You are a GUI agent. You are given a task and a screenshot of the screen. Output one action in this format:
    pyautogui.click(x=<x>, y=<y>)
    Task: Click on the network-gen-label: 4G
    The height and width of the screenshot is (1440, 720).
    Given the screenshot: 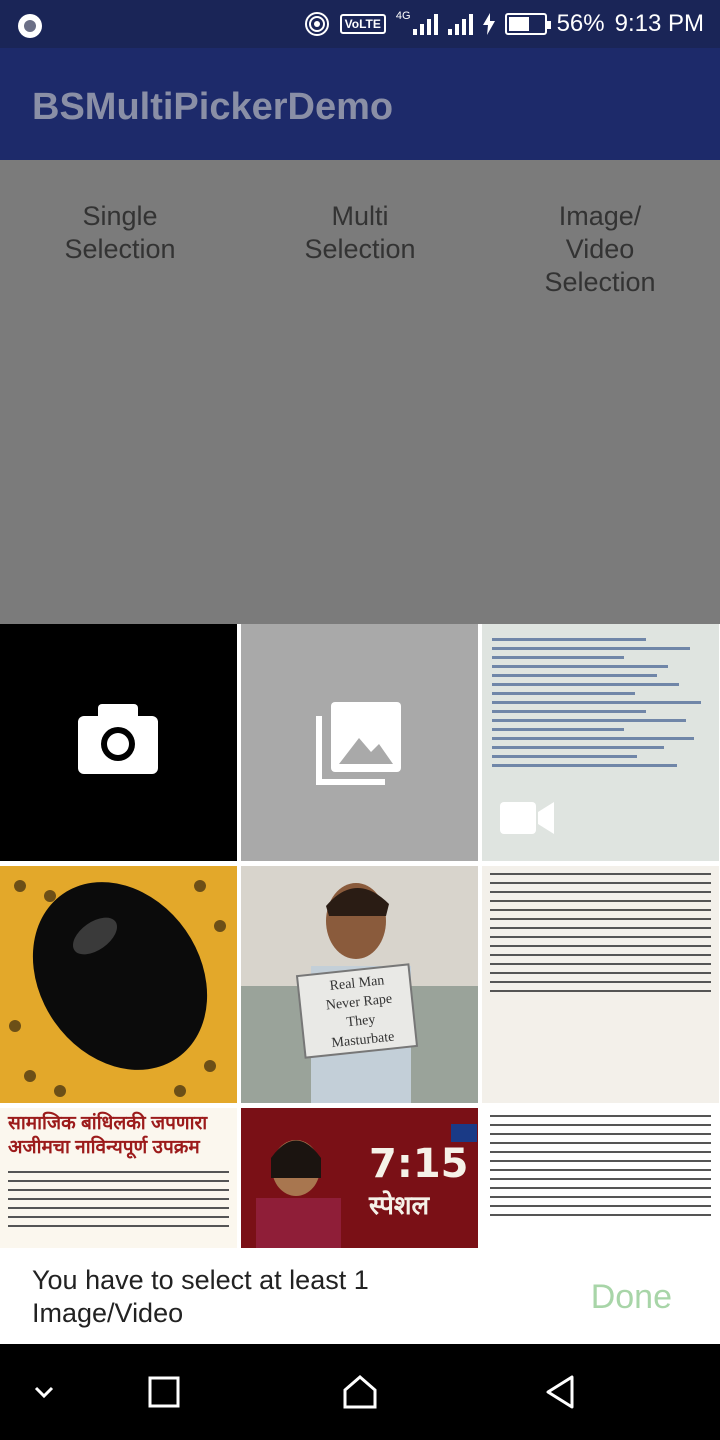 What is the action you would take?
    pyautogui.click(x=403, y=16)
    